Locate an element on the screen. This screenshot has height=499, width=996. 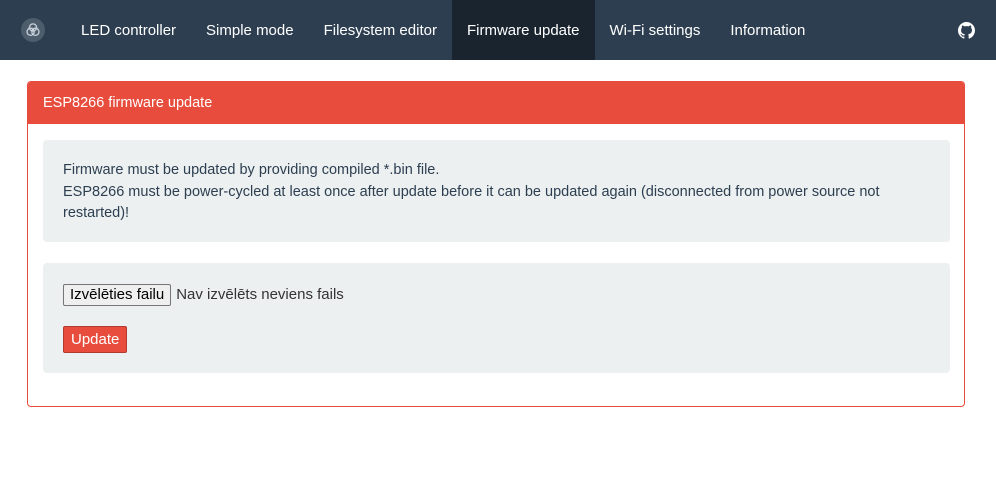
choose-file-button: Izvēlēties failu is located at coordinates (117, 294).